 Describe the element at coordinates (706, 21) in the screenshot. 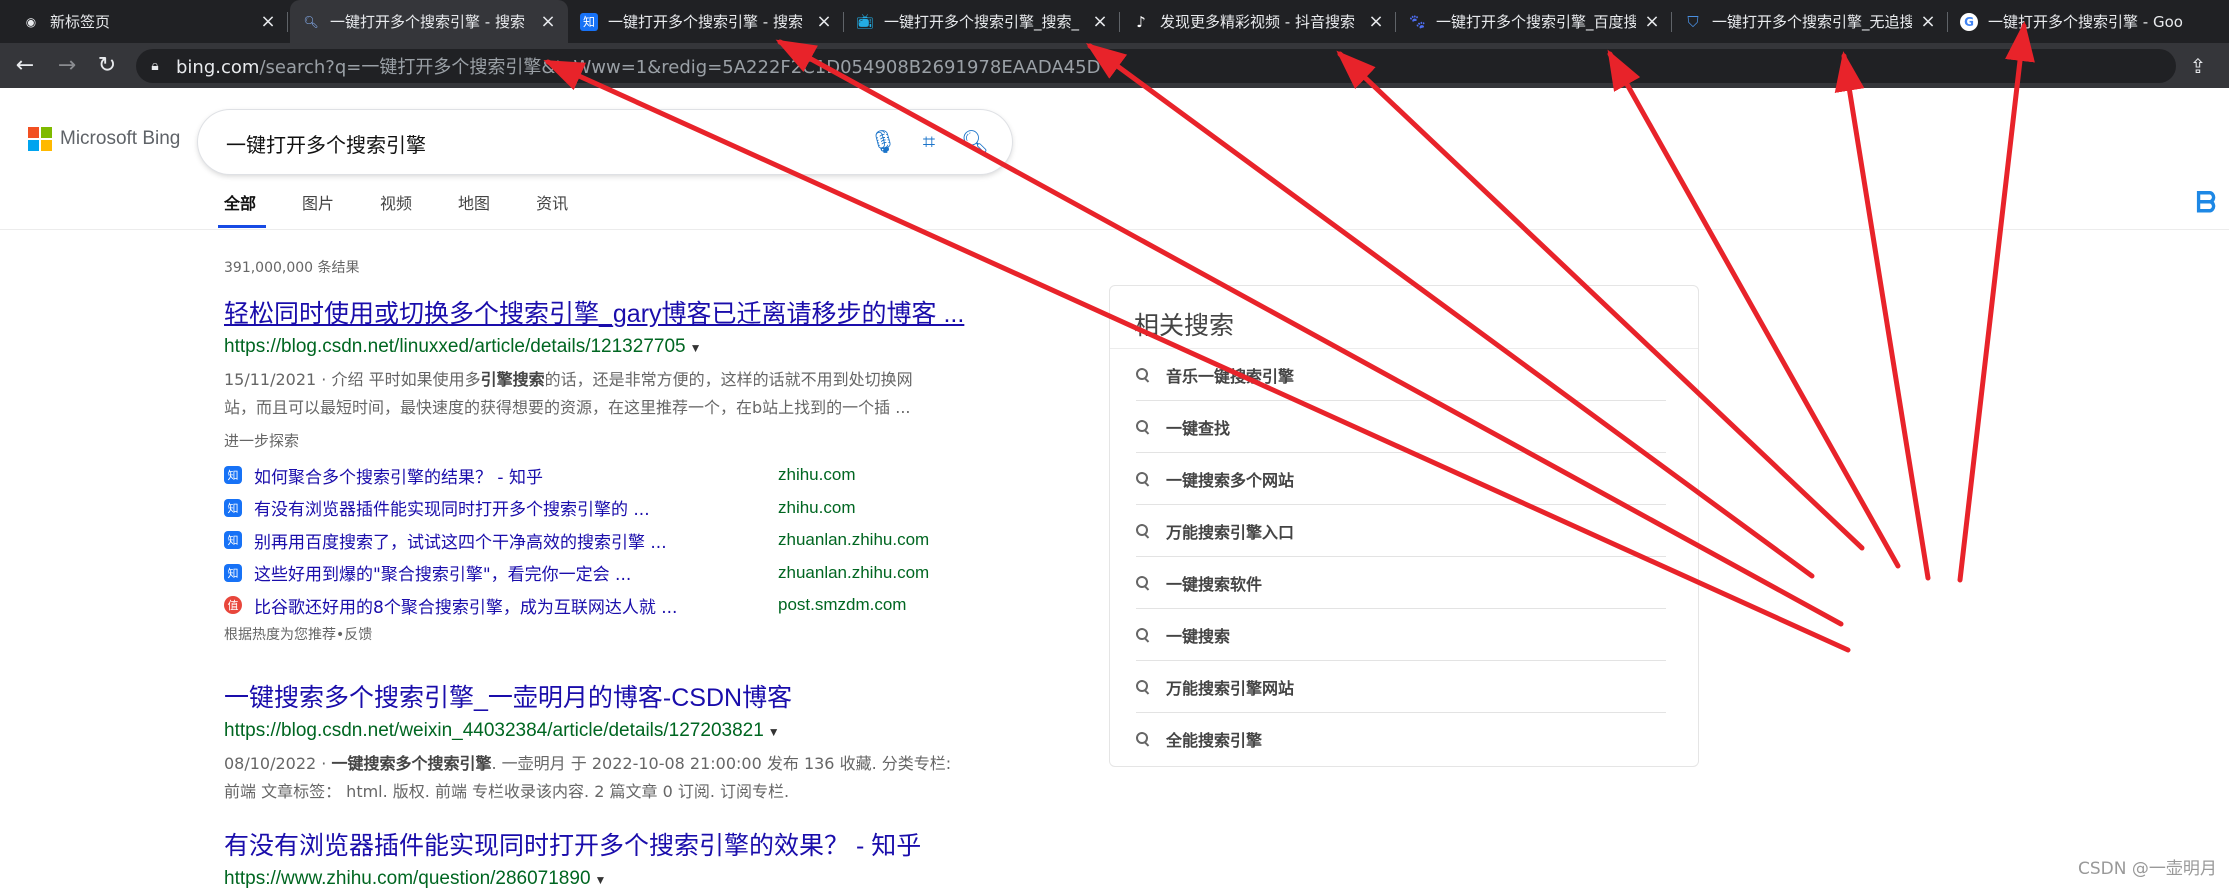

I see `tab-zhihu: 知 一键打开多个搜索引擎 - 搜索 ×` at that location.